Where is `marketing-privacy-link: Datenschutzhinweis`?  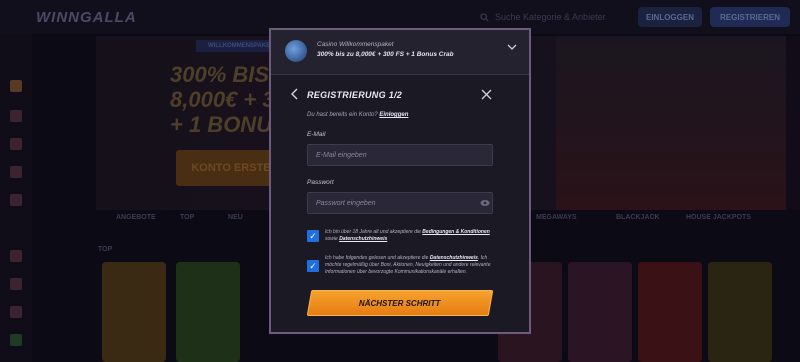
marketing-privacy-link: Datenschutzhinweis is located at coordinates (454, 258).